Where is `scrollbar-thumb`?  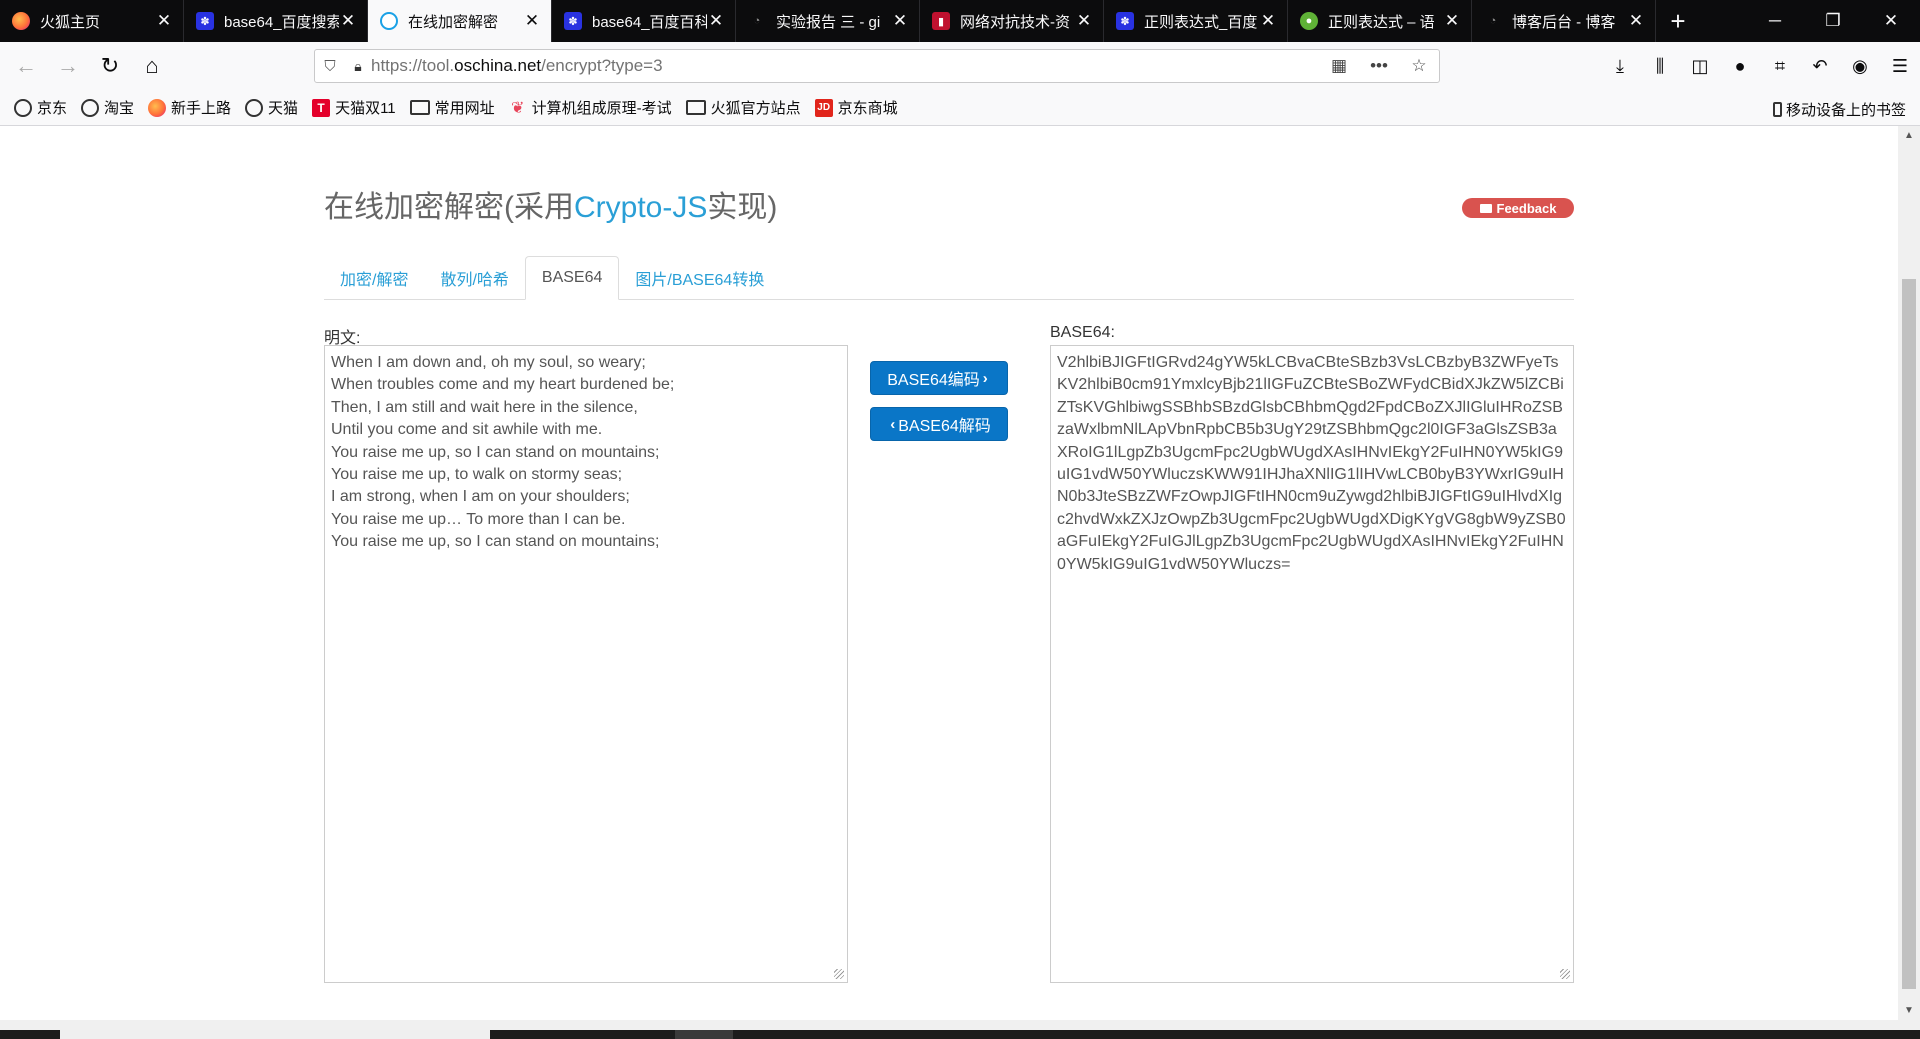
scrollbar-thumb is located at coordinates (1909, 634).